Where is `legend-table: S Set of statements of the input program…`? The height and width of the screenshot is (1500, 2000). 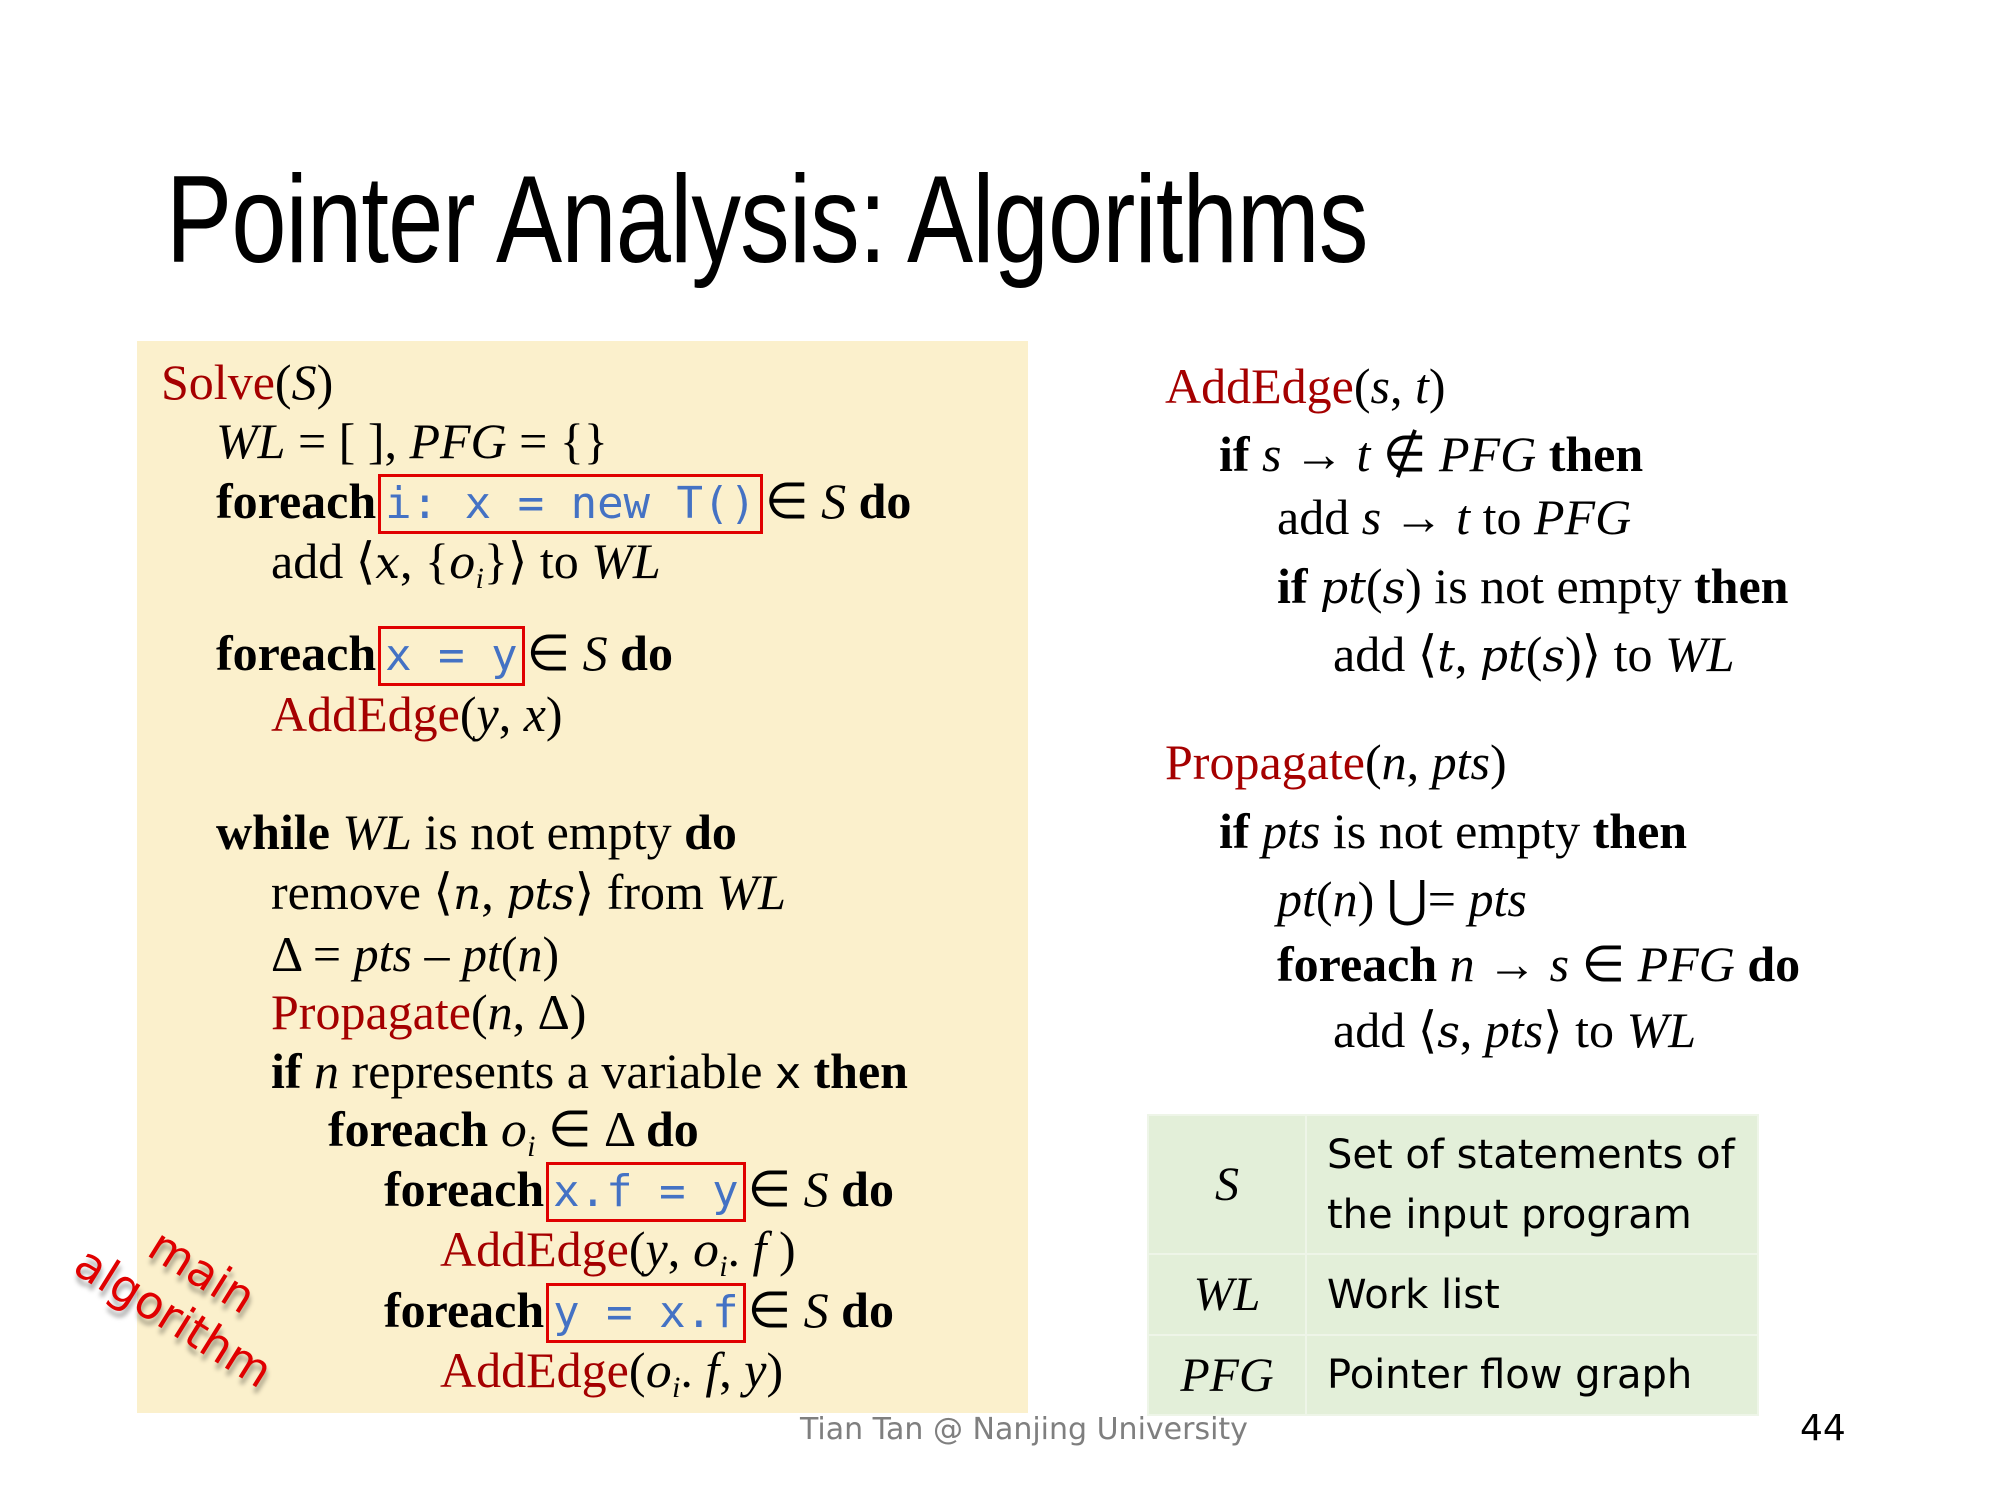 legend-table: S Set of statements of the input program… is located at coordinates (1453, 1265).